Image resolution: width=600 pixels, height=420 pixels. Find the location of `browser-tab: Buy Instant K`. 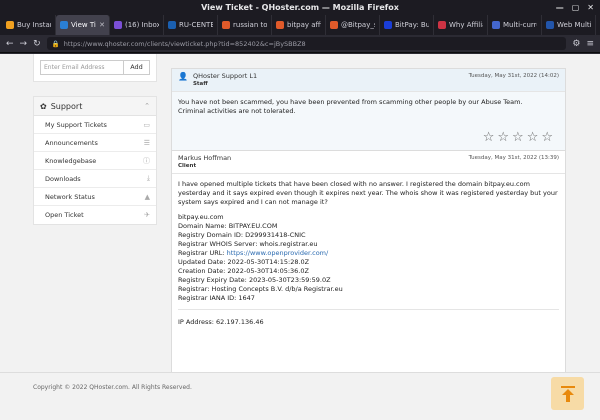

browser-tab: Buy Instant K is located at coordinates (29, 25).